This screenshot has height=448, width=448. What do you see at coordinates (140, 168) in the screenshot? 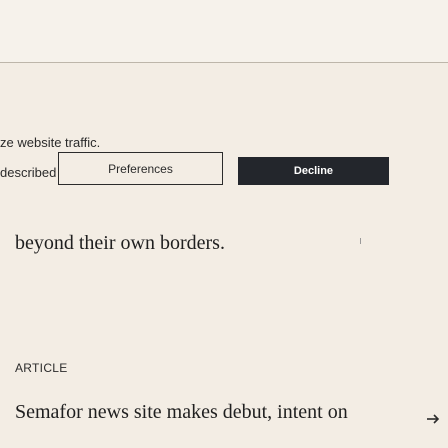
I see `preferences-button: Preferences` at bounding box center [140, 168].